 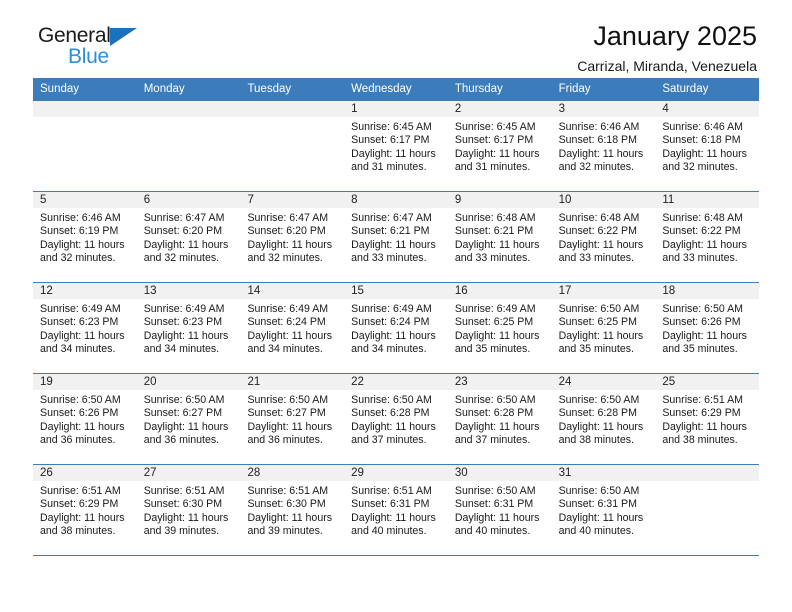 What do you see at coordinates (118, 48) in the screenshot?
I see `generalblue-logo: General Blue` at bounding box center [118, 48].